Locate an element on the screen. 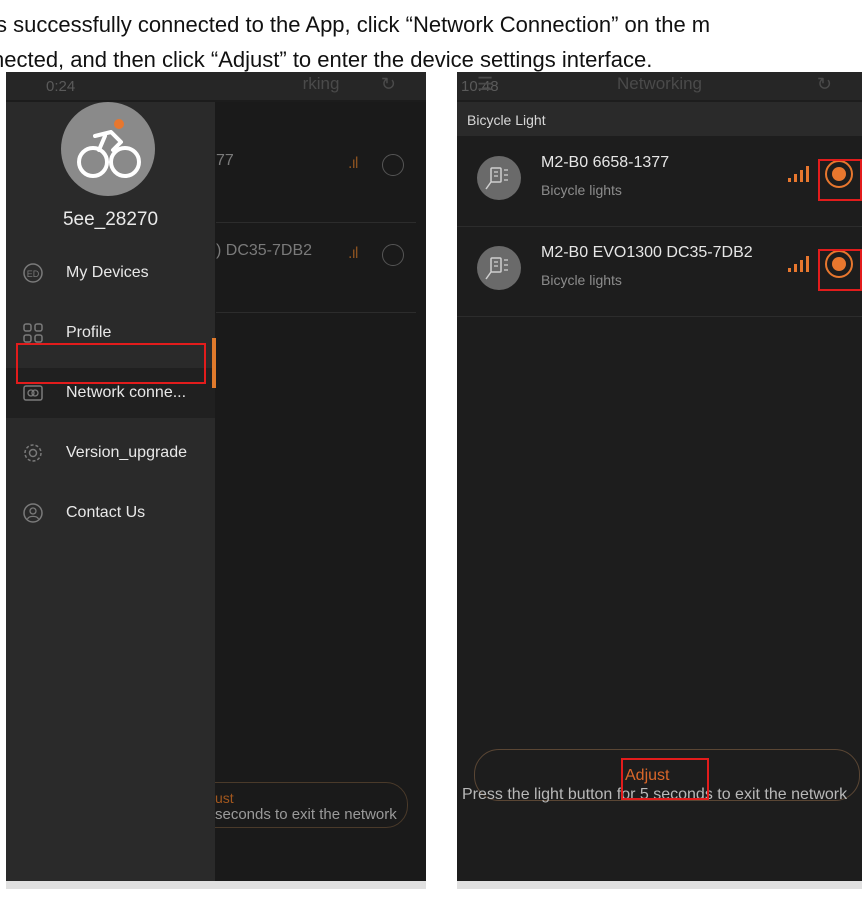 This screenshot has width=862, height=897. active-indicator is located at coordinates (214, 363).